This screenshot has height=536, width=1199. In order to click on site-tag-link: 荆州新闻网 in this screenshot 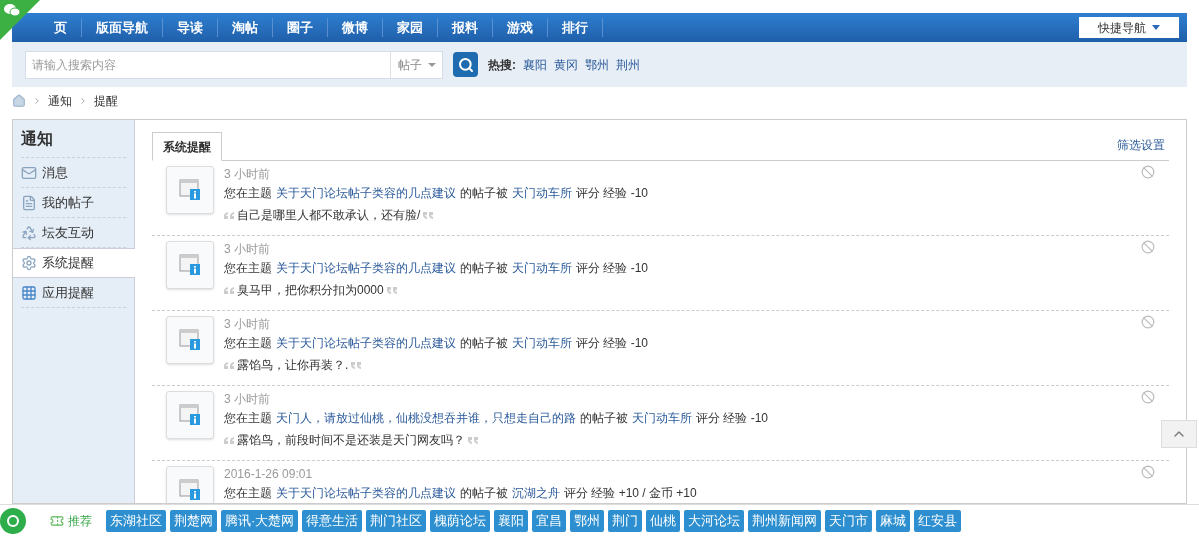, I will do `click(785, 520)`.